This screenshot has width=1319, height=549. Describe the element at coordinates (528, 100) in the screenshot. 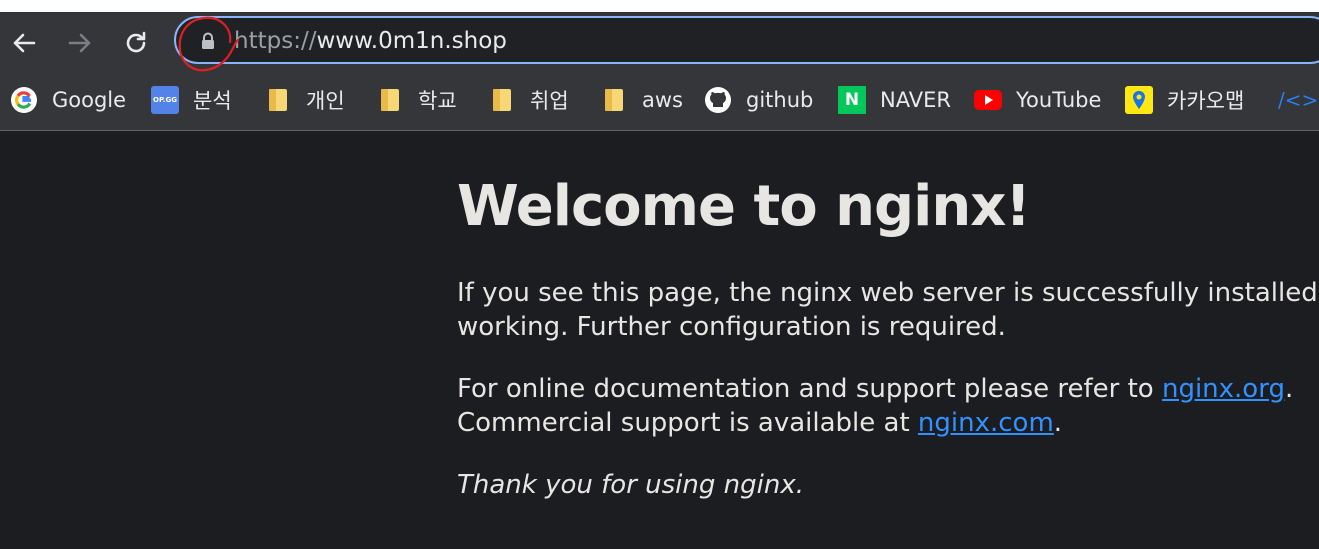

I see `bookmark-folder-jobs: 취업` at that location.